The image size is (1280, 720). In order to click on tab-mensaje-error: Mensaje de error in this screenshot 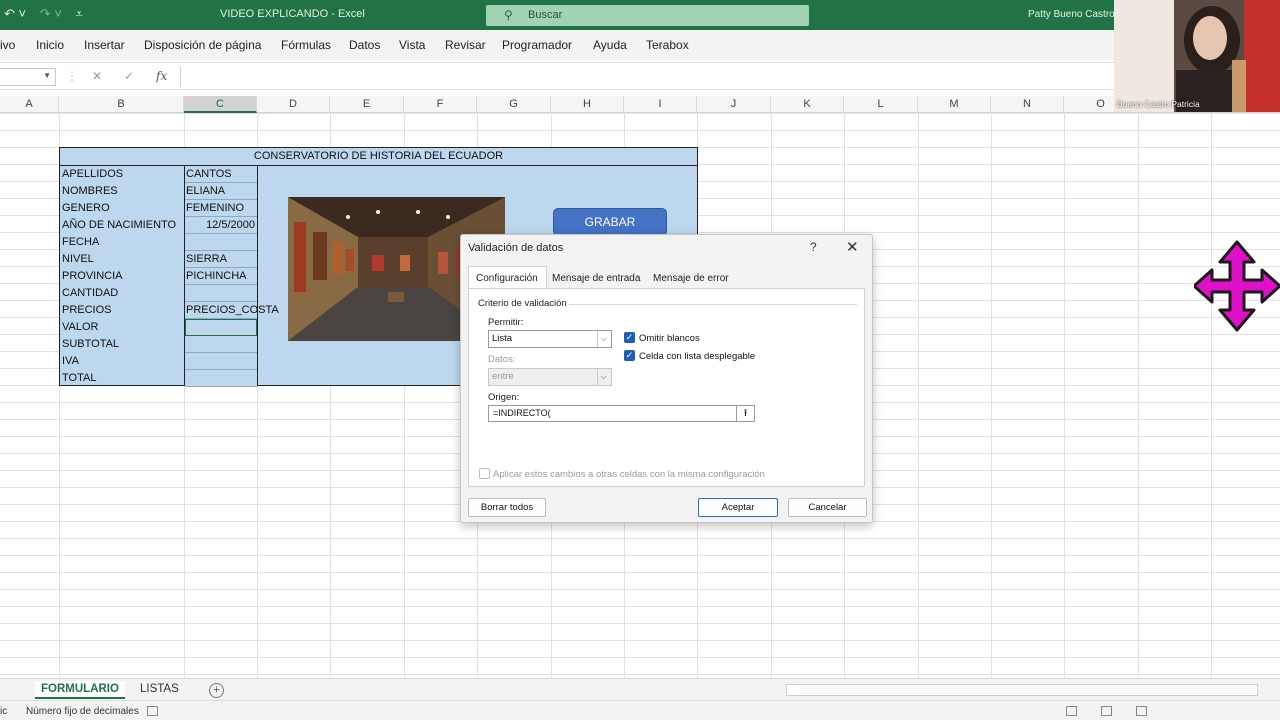, I will do `click(691, 278)`.